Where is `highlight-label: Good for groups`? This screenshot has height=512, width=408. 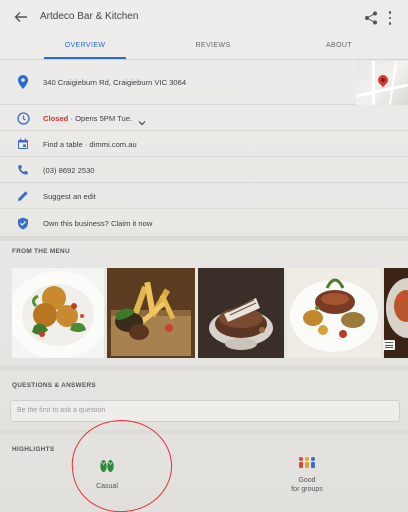 highlight-label: Good for groups is located at coordinates (307, 485).